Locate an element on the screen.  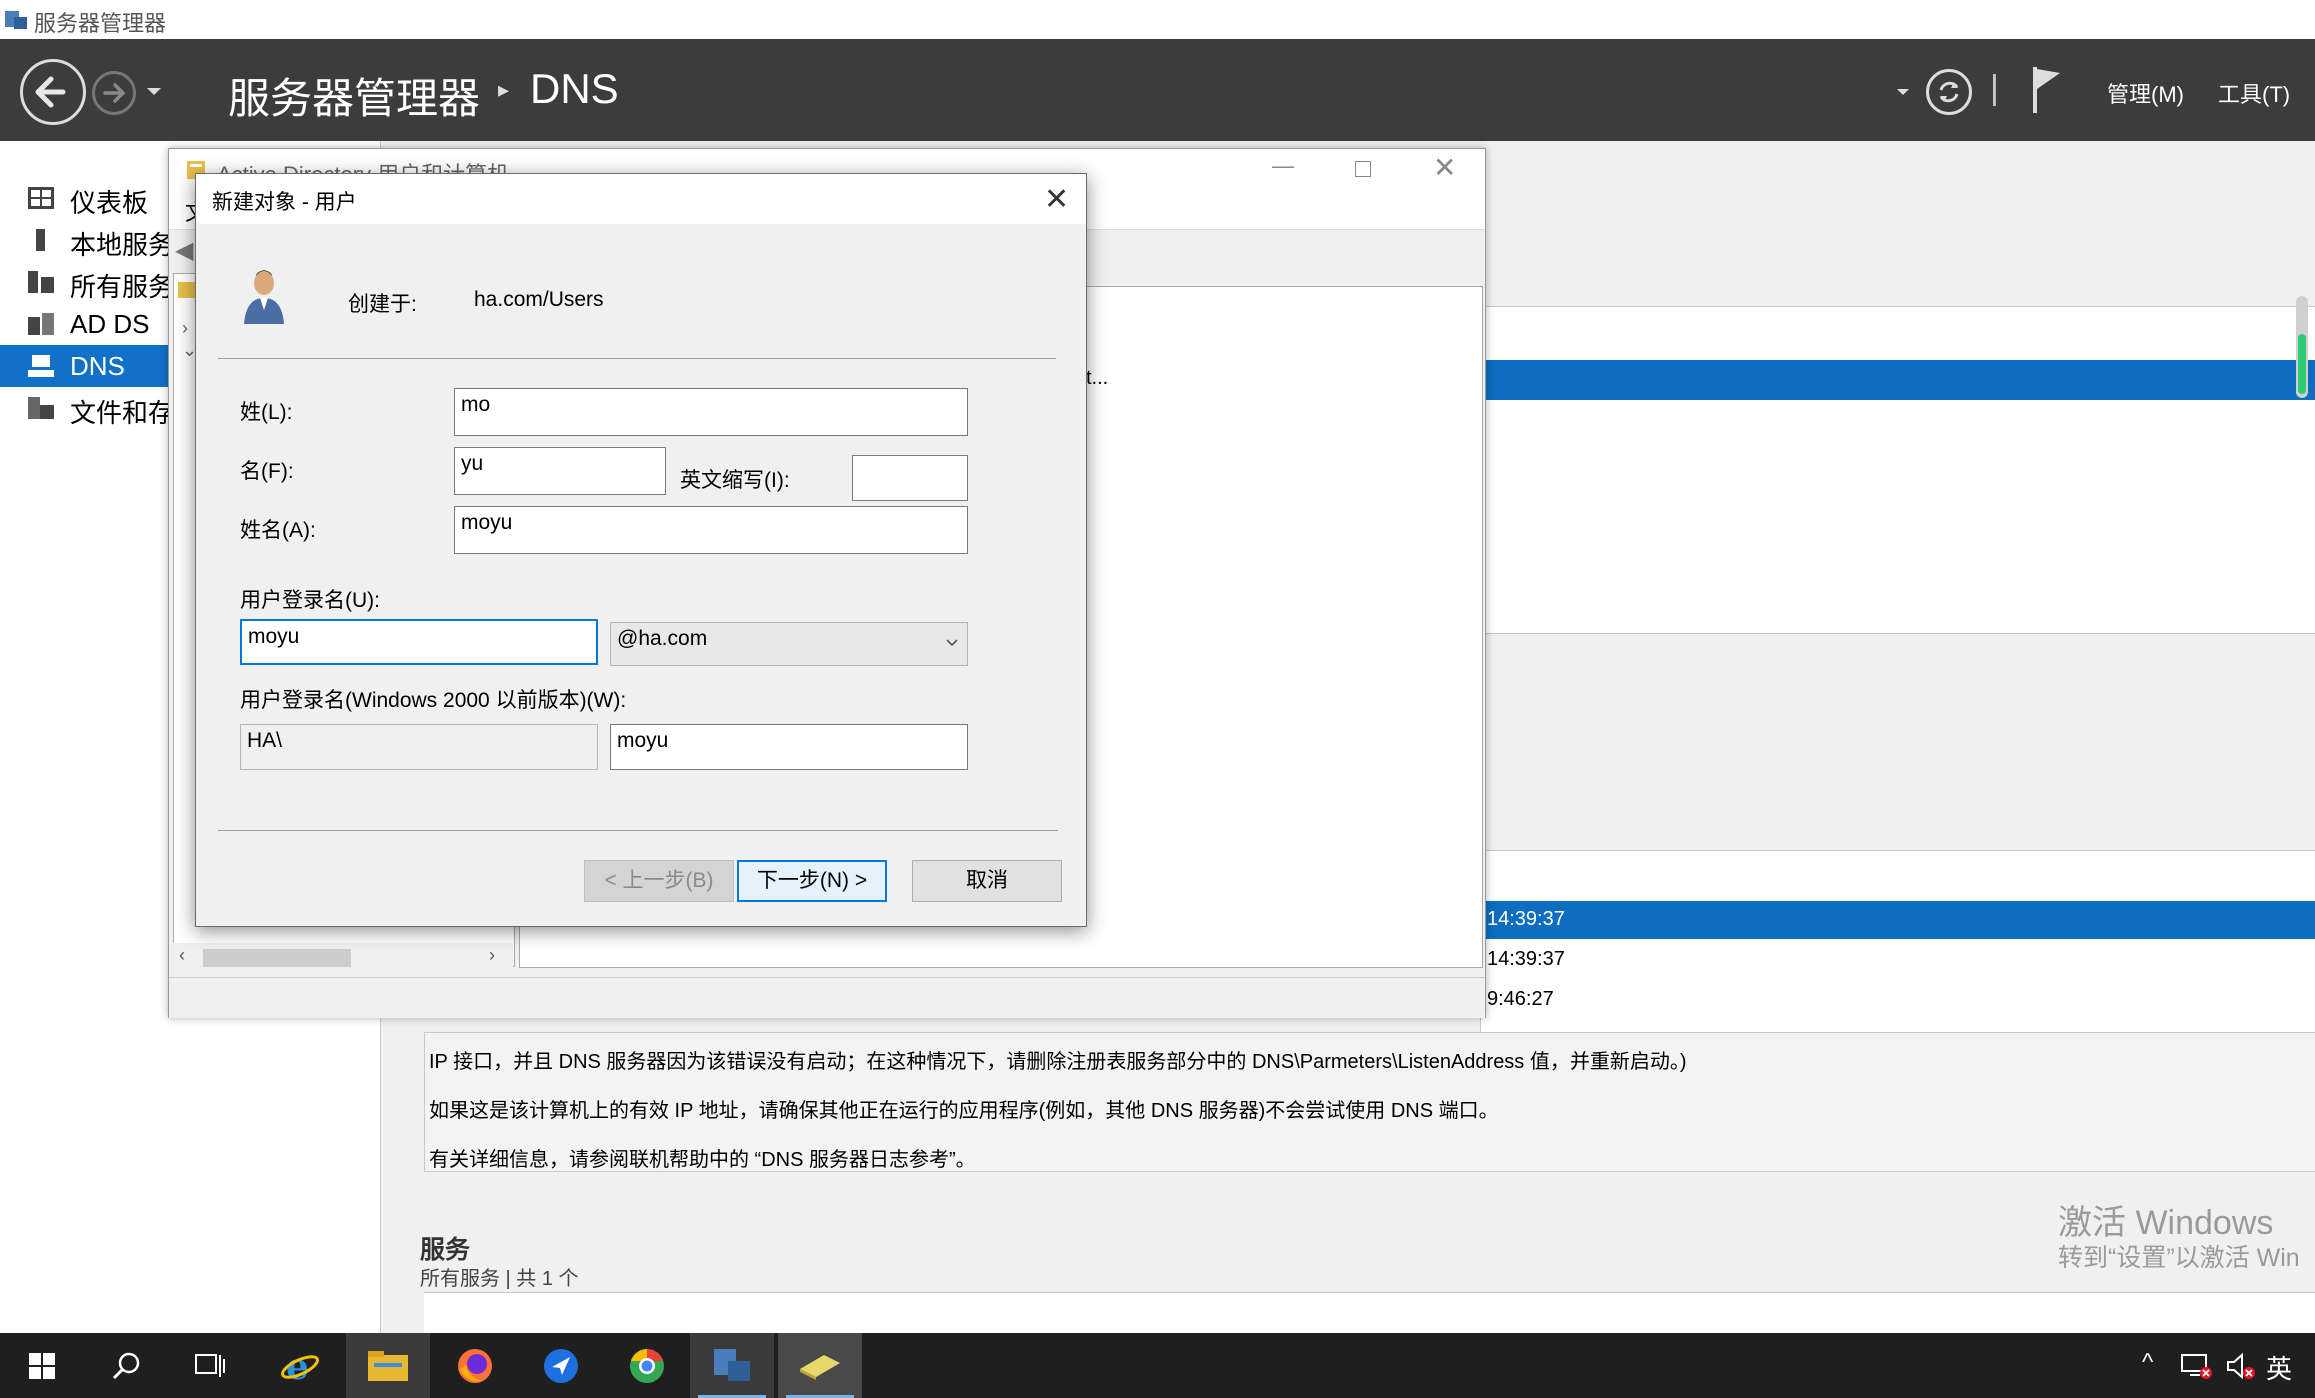
server-icon is located at coordinates (40, 240).